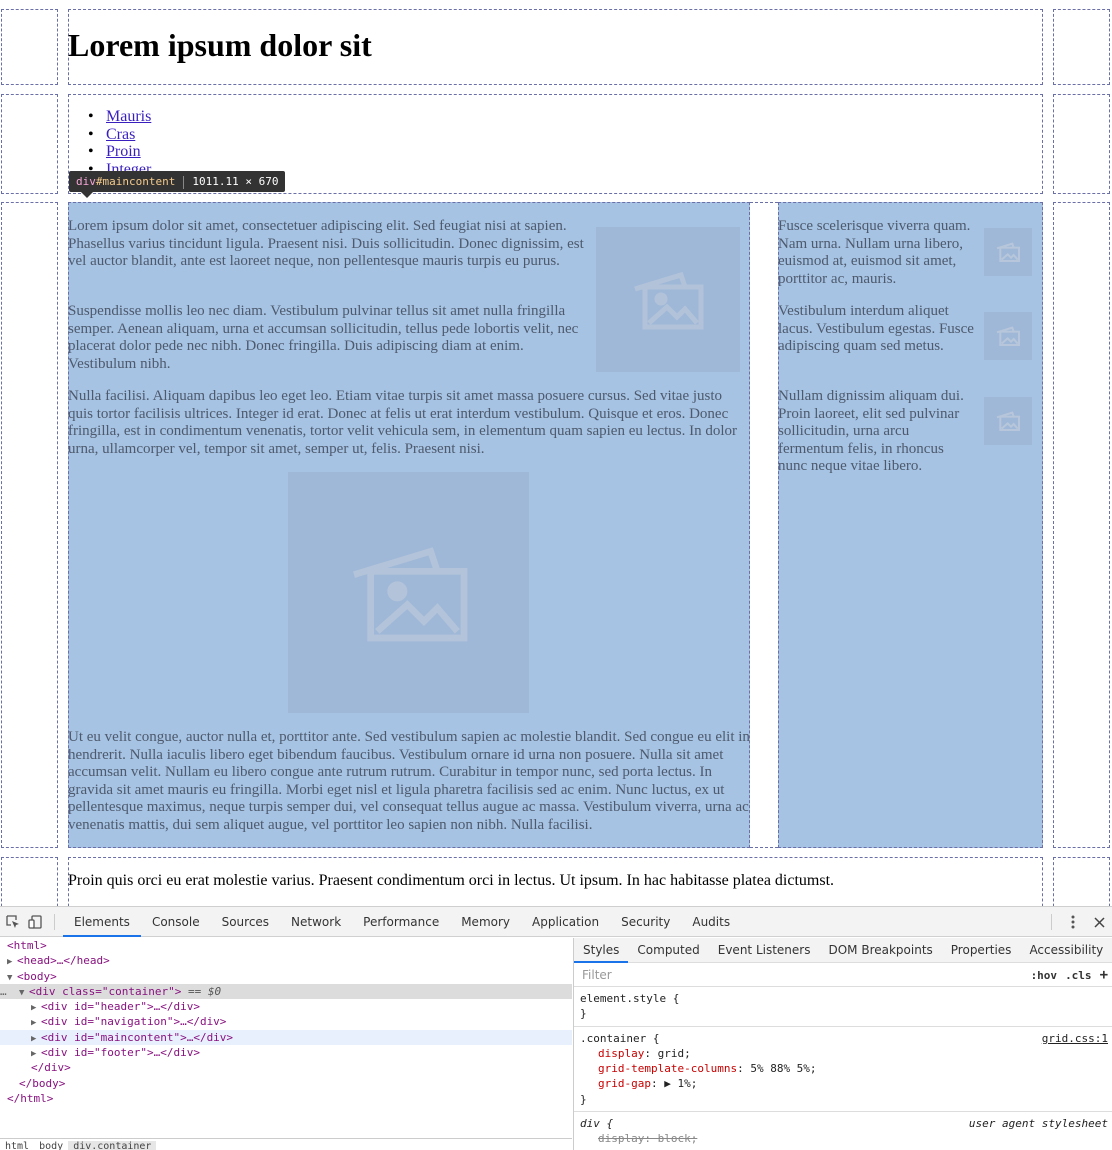 The height and width of the screenshot is (1150, 1112). I want to click on dom-node-header: ▶ <div id="header">…</div>, so click(286, 1006).